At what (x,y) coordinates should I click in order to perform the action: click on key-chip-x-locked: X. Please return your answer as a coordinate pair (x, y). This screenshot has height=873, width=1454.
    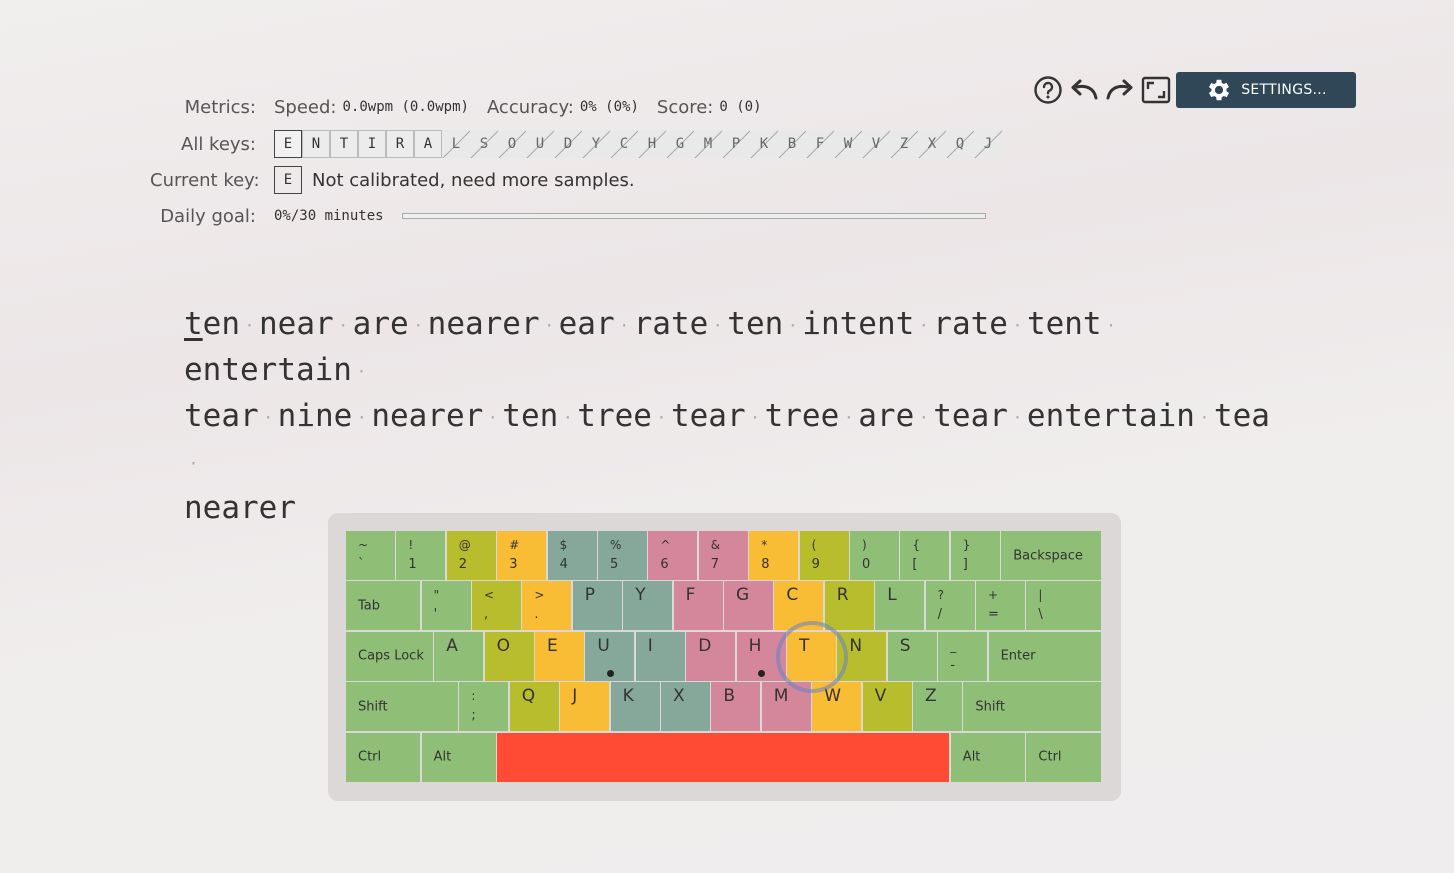
    Looking at the image, I should click on (932, 144).